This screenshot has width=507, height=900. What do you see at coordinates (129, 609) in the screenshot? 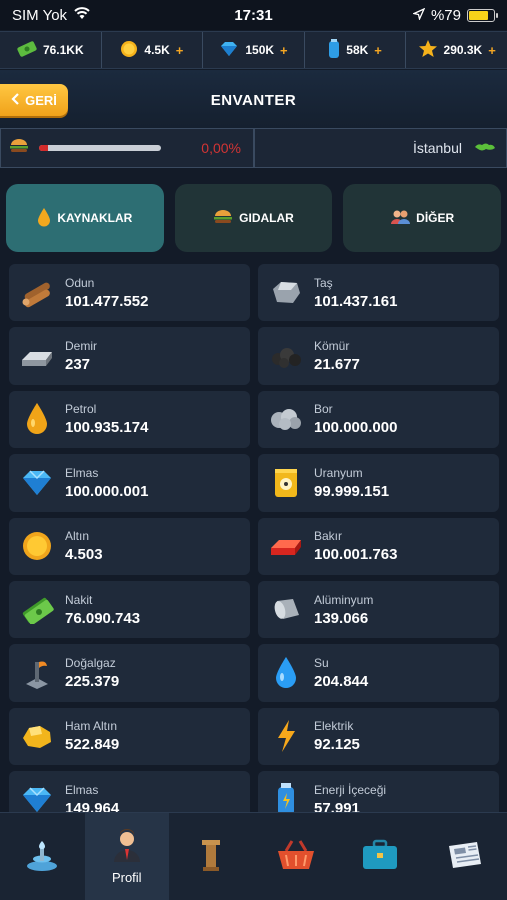
I see `inventory-card: Nakit 76.090.743` at bounding box center [129, 609].